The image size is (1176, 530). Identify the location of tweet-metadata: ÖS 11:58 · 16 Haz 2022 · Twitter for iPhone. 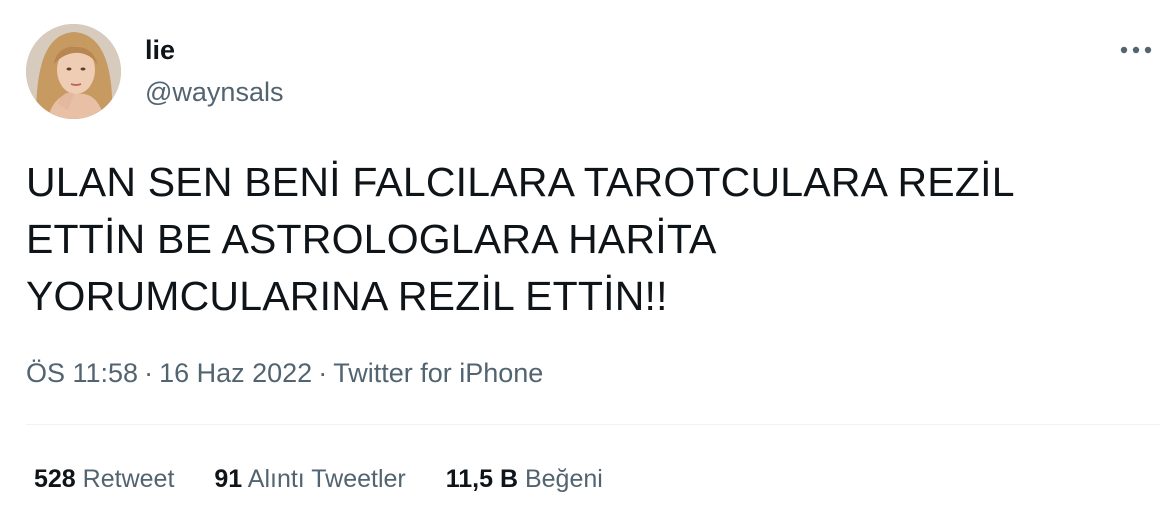
(284, 373).